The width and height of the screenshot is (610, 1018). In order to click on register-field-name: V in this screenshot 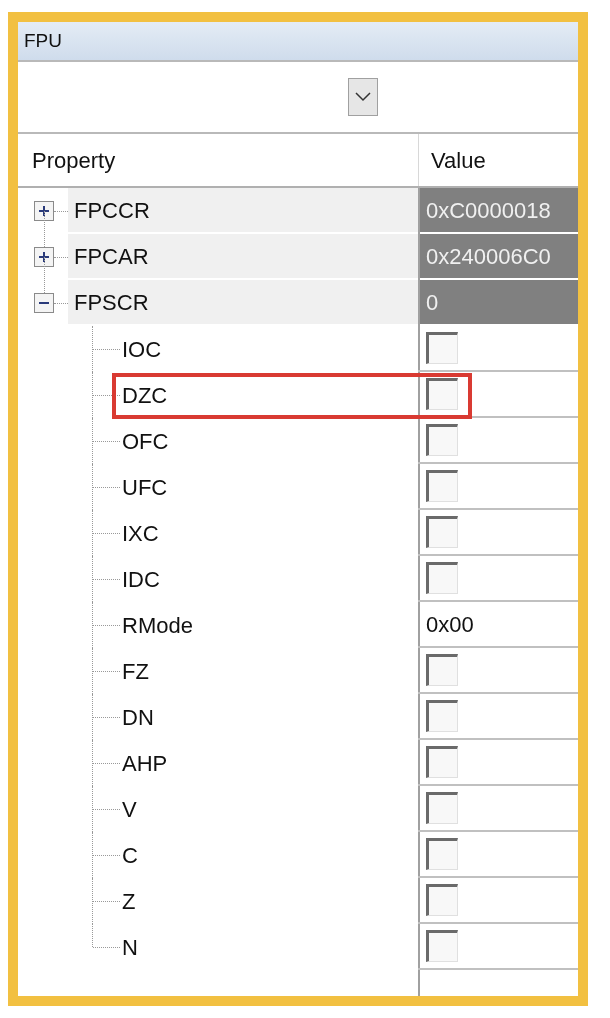, I will do `click(129, 809)`.